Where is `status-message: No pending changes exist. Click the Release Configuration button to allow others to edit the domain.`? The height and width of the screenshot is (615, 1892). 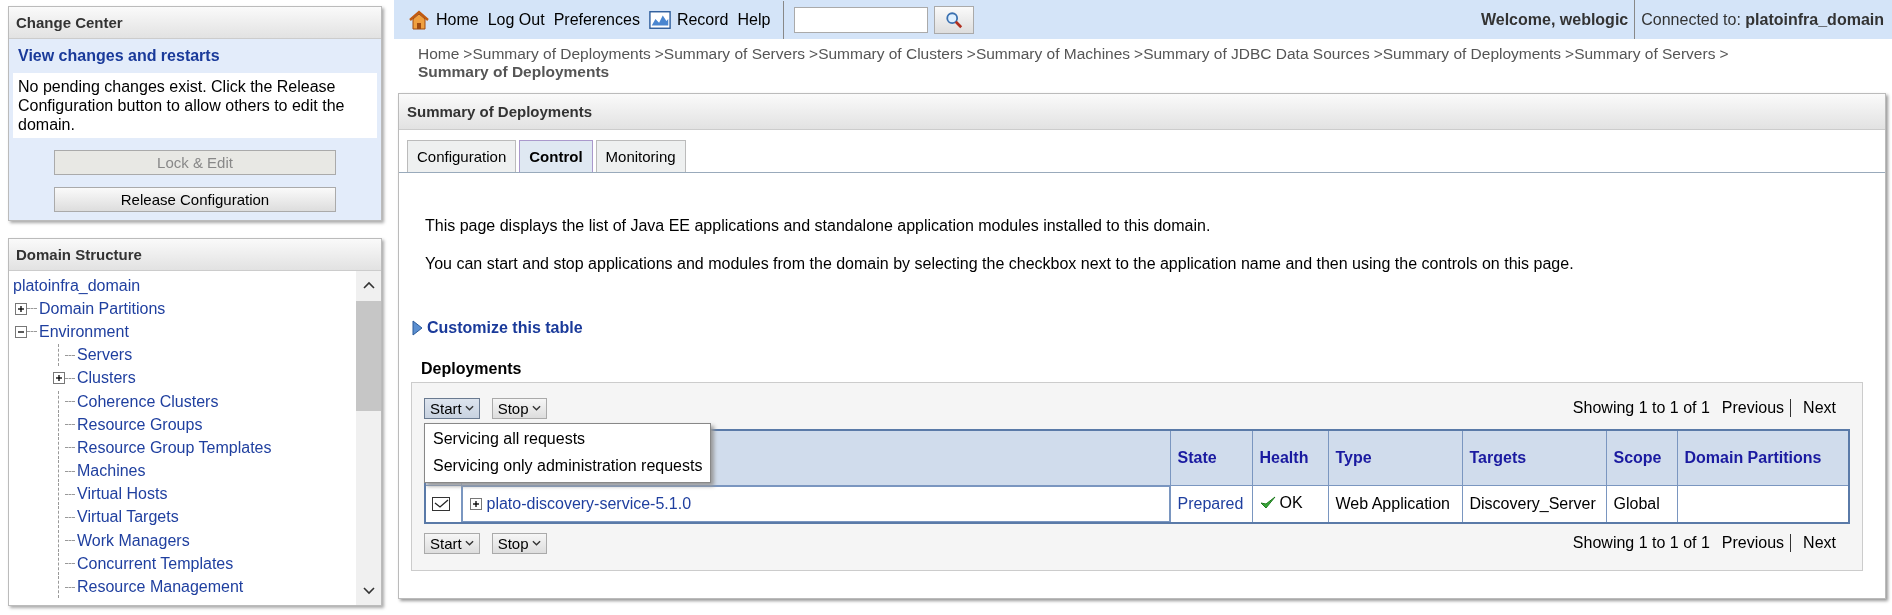
status-message: No pending changes exist. Click the Release Configuration button to allow others to edit the domain. is located at coordinates (195, 105).